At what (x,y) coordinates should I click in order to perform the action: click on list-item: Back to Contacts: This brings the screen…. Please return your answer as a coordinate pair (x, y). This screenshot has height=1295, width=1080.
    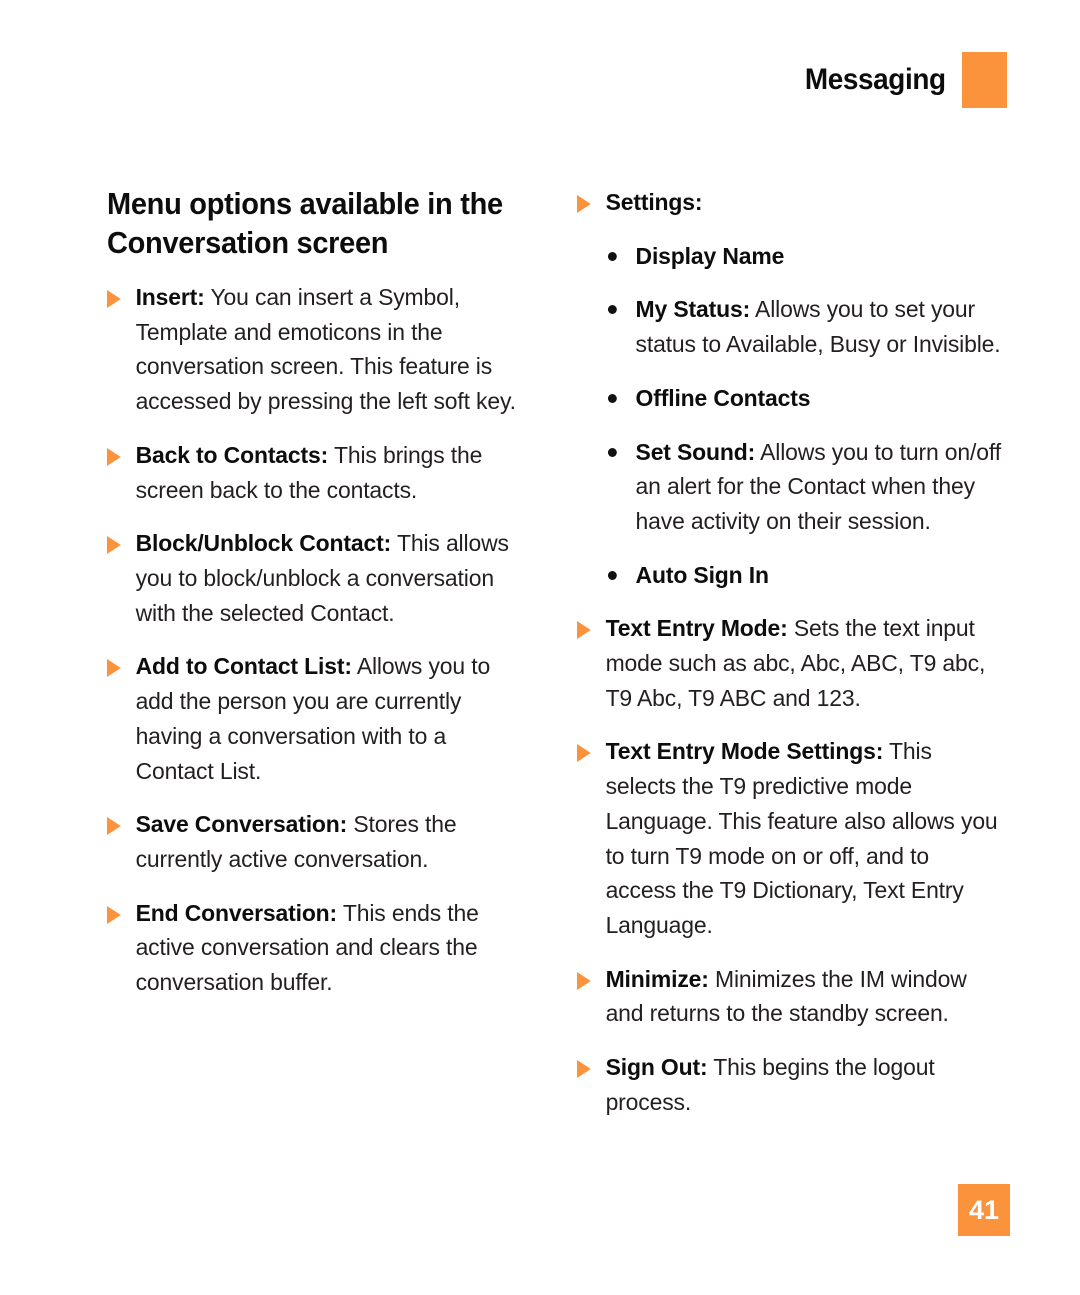
    Looking at the image, I should click on (314, 472).